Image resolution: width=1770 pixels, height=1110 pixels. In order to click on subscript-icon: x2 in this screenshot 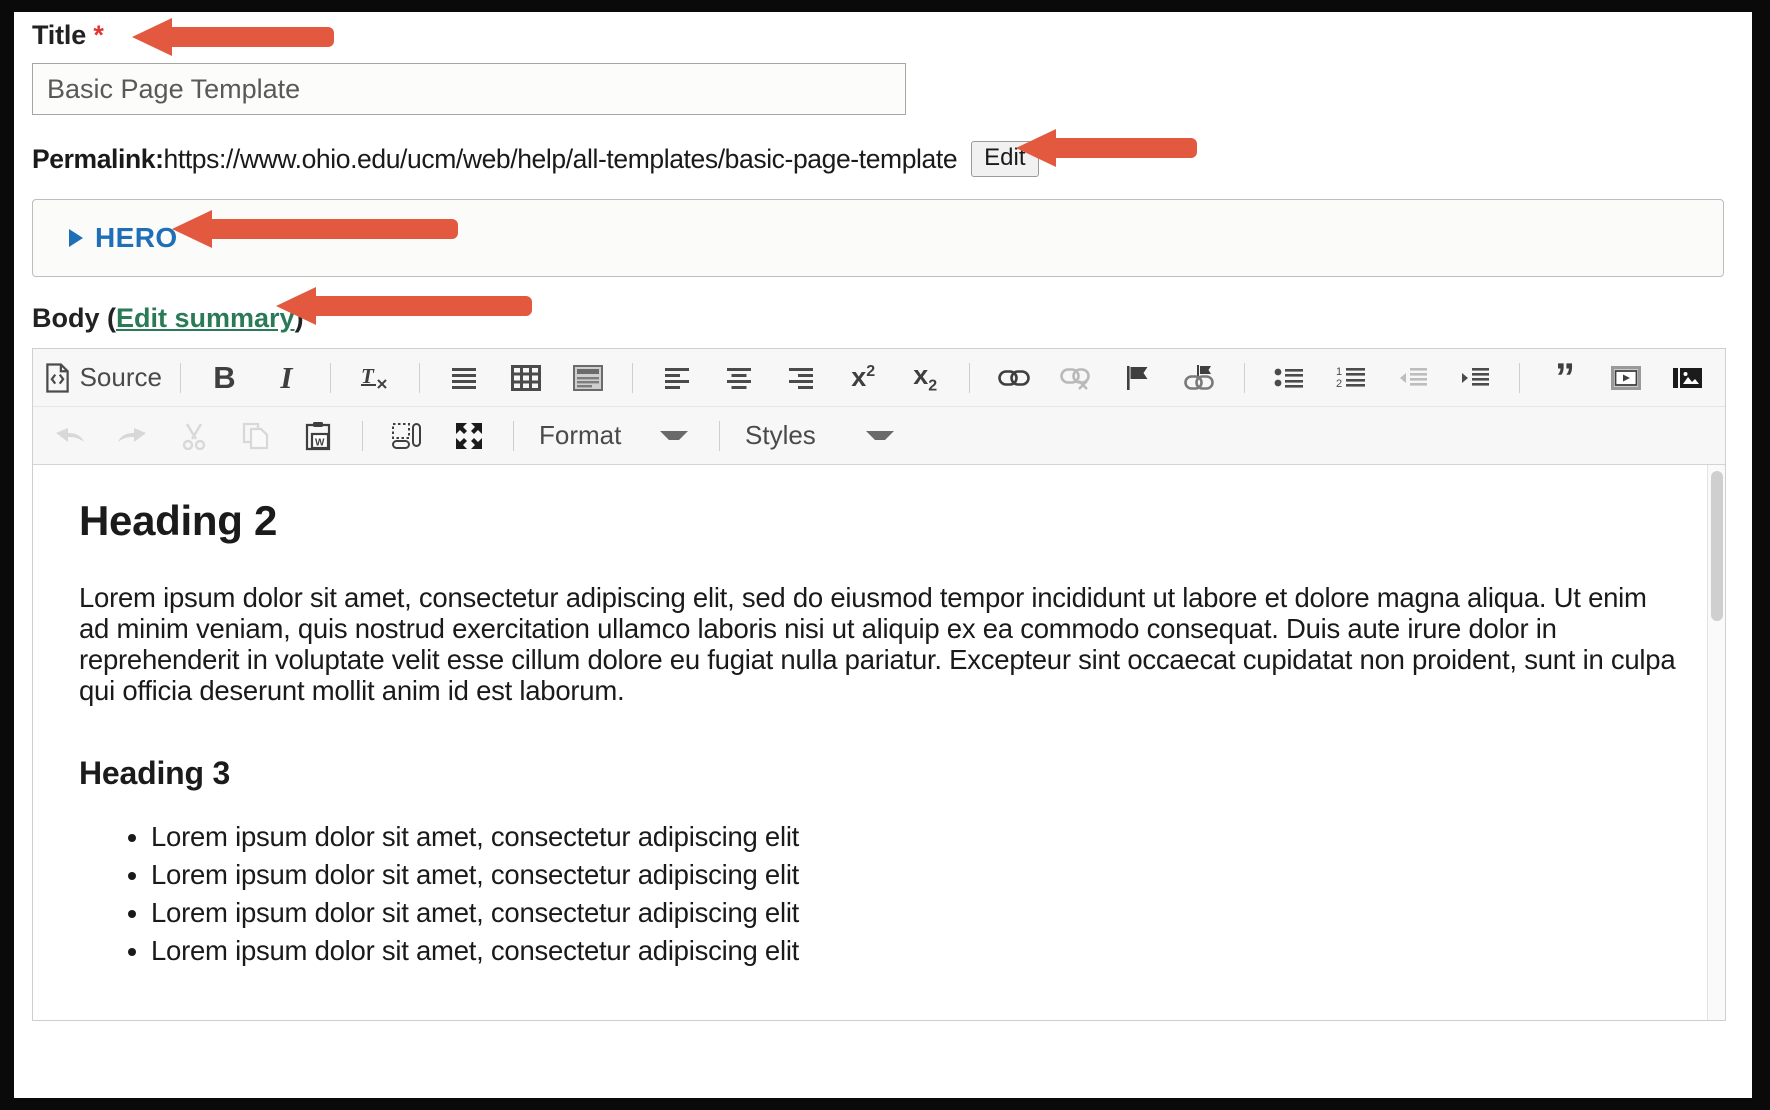, I will do `click(925, 377)`.